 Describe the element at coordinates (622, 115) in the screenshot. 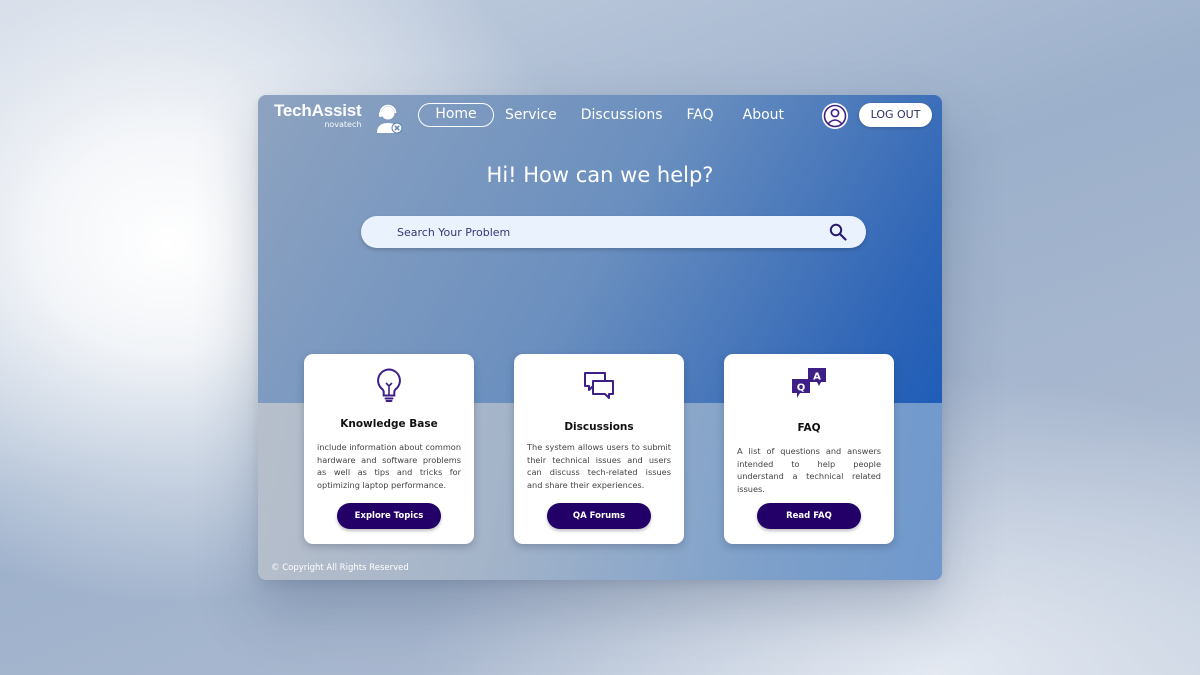

I see `nav-discussions: Discussions` at that location.